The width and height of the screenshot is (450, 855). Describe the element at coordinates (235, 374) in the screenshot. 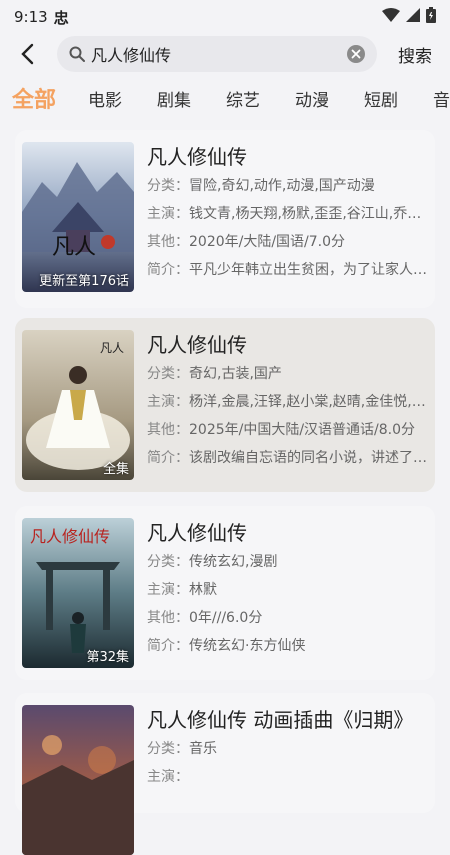

I see `genre-value: 奇幻,古装,国产` at that location.